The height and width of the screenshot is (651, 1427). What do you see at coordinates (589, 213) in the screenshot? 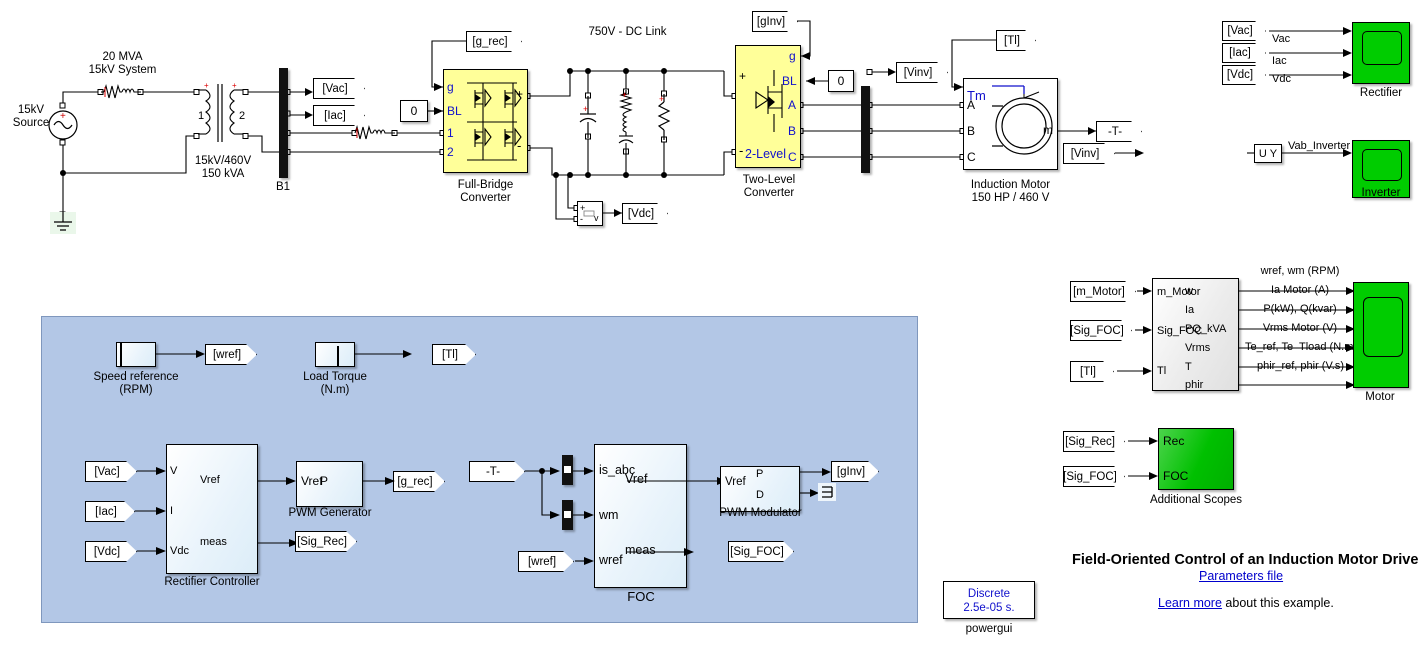
I see `vmeas-symbol-icon` at bounding box center [589, 213].